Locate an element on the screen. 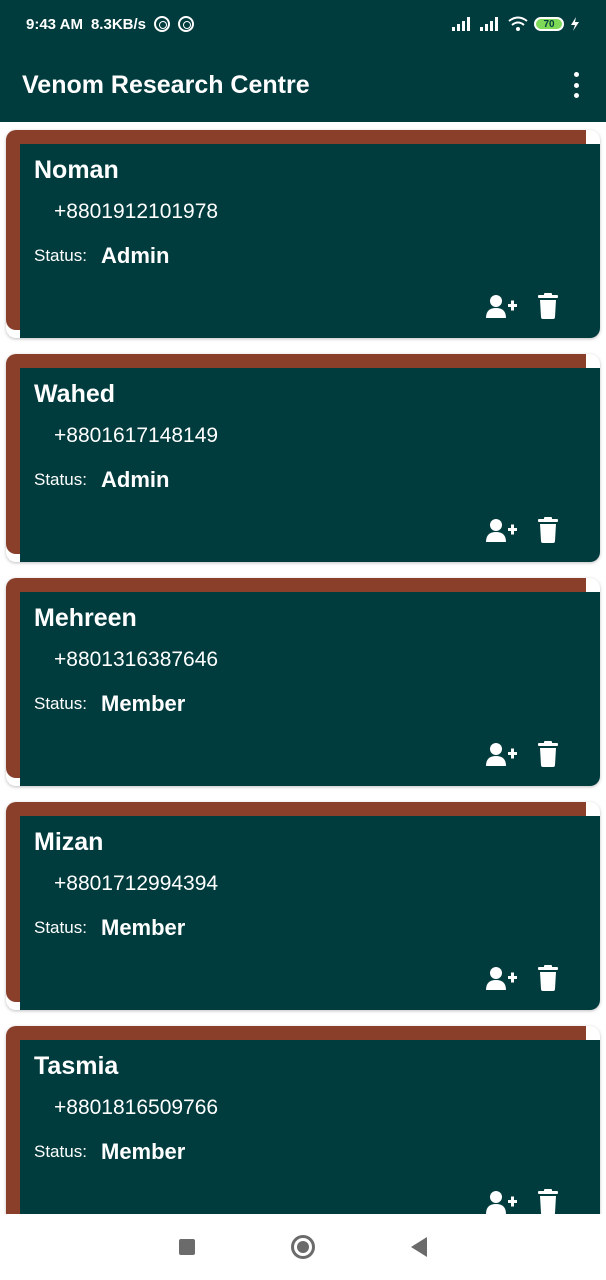  card-panel: Wahed +8801617148149 Status: Admin is located at coordinates (310, 465).